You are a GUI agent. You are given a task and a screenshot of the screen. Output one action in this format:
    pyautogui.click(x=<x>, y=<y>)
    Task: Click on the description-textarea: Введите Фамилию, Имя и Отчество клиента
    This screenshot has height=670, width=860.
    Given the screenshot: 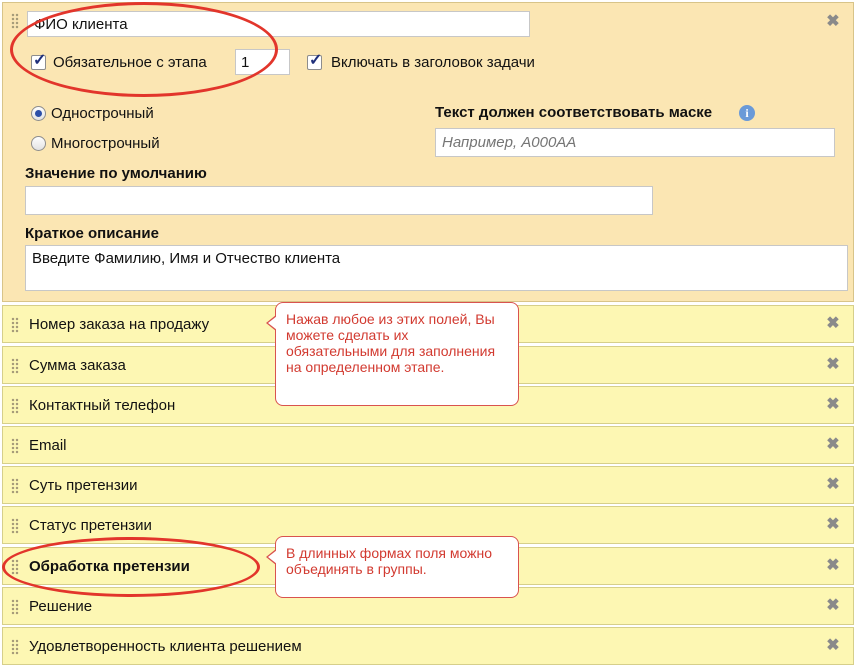 What is the action you would take?
    pyautogui.click(x=436, y=268)
    